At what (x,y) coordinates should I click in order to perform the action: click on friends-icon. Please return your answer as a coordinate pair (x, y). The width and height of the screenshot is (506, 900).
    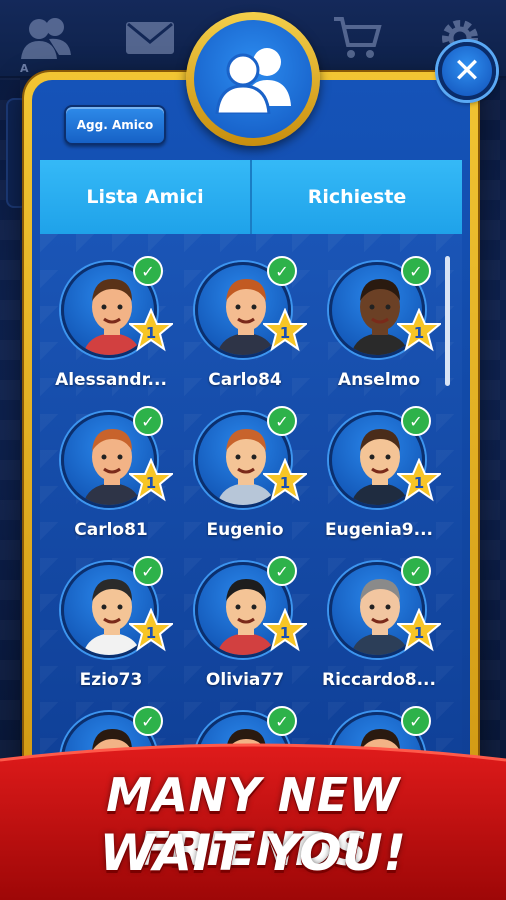
    Looking at the image, I should click on (253, 79).